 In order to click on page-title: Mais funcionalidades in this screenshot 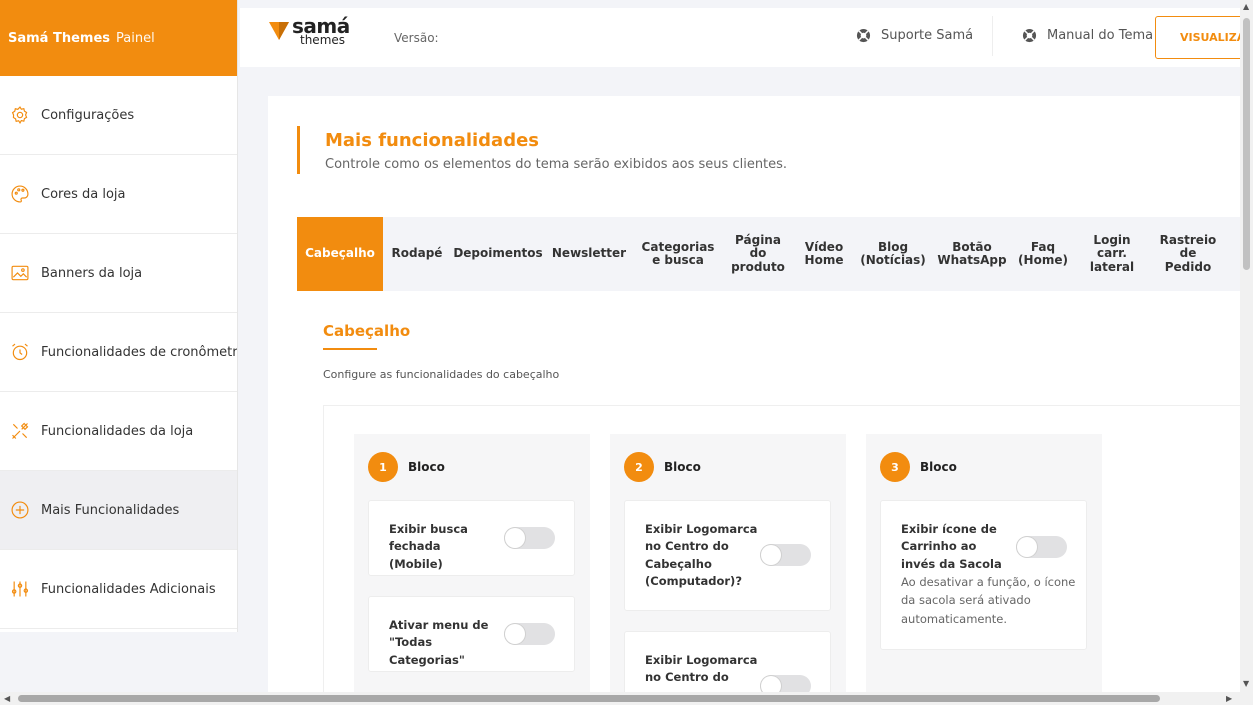, I will do `click(432, 140)`.